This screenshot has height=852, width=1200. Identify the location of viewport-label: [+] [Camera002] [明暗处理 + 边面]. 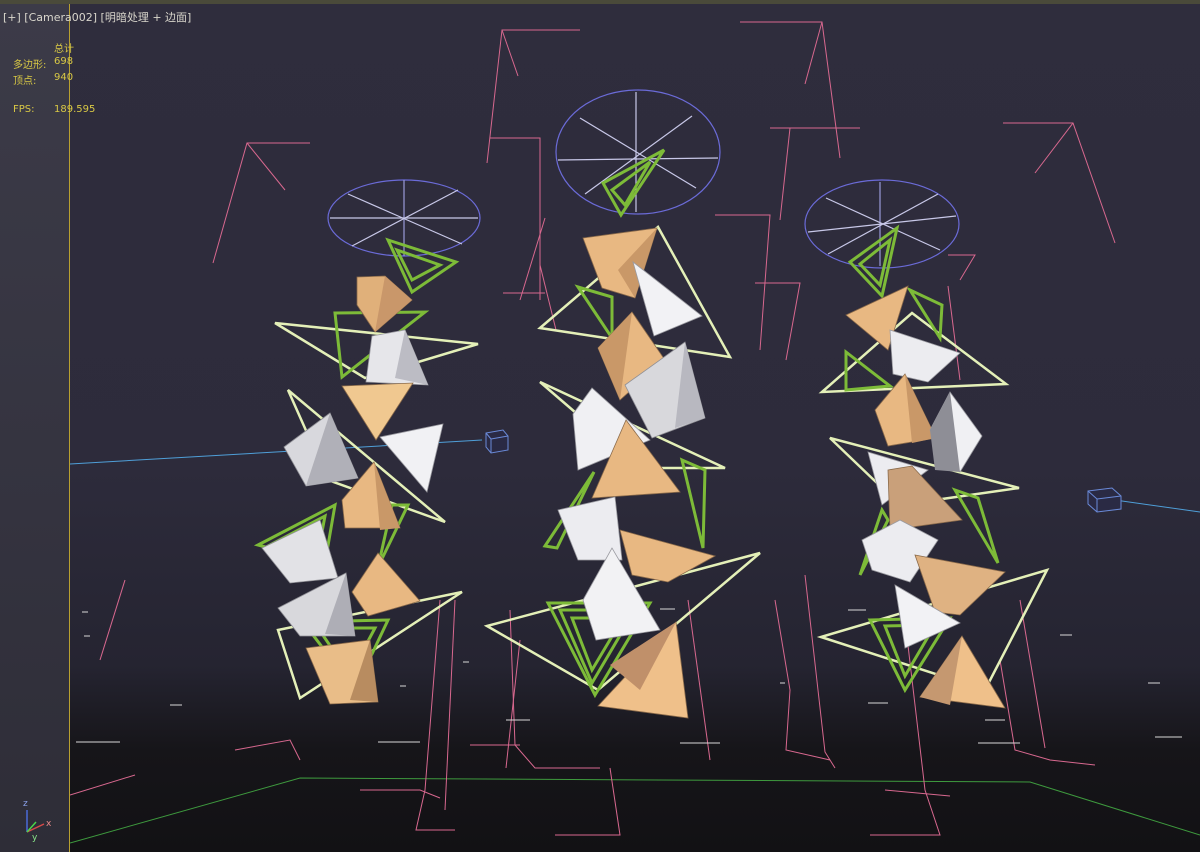
(97, 17).